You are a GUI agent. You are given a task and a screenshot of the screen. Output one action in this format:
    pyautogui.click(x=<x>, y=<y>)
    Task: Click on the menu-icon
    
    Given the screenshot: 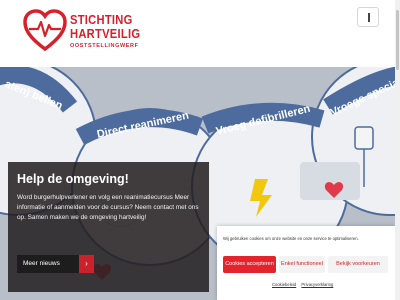 What is the action you would take?
    pyautogui.click(x=369, y=17)
    